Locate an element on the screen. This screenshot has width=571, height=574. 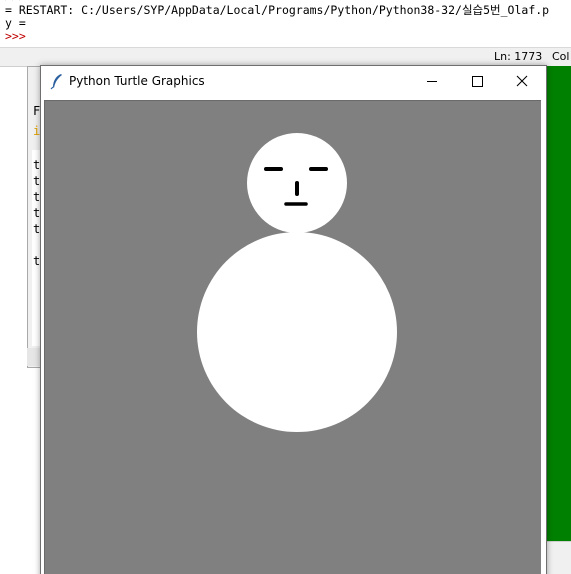
snowman-body is located at coordinates (297, 332).